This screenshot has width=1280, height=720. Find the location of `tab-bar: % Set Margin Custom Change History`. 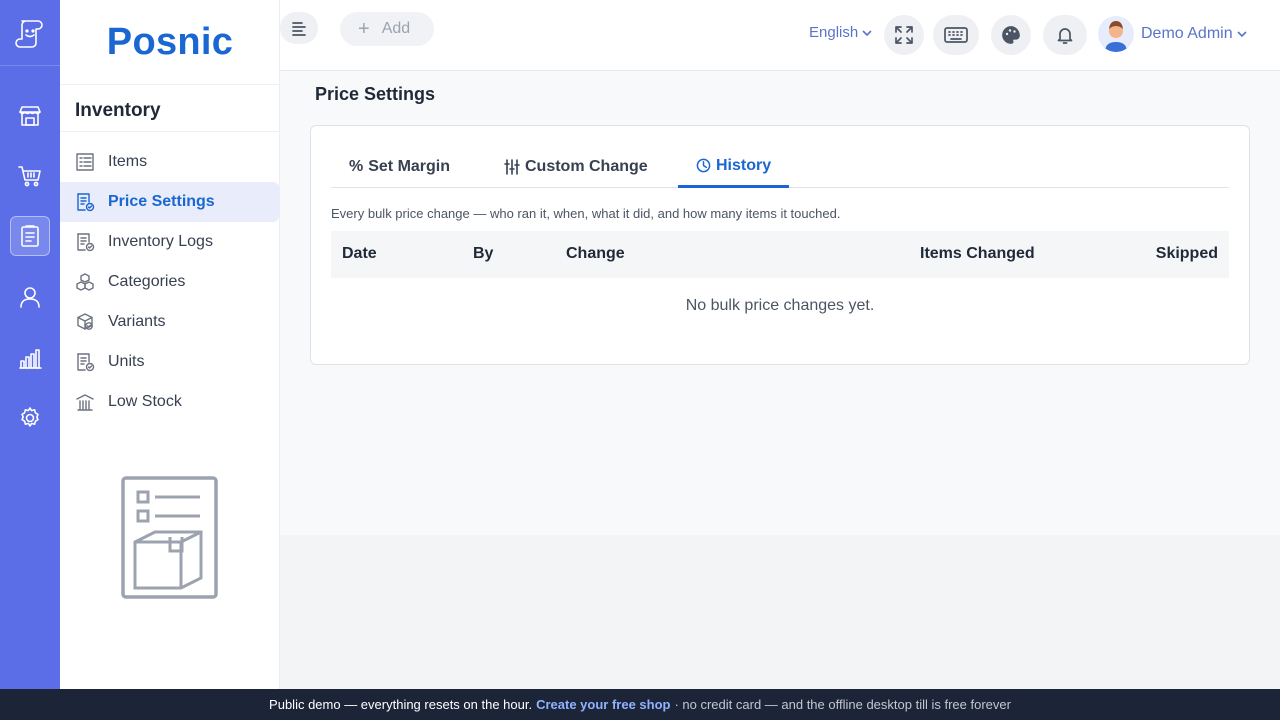

tab-bar: % Set Margin Custom Change History is located at coordinates (780, 167).